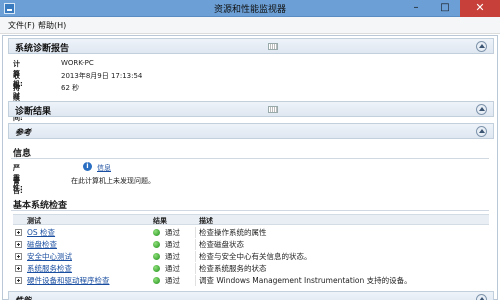 Image resolution: width=500 pixels, height=300 pixels. I want to click on info-icon: i, so click(87, 166).